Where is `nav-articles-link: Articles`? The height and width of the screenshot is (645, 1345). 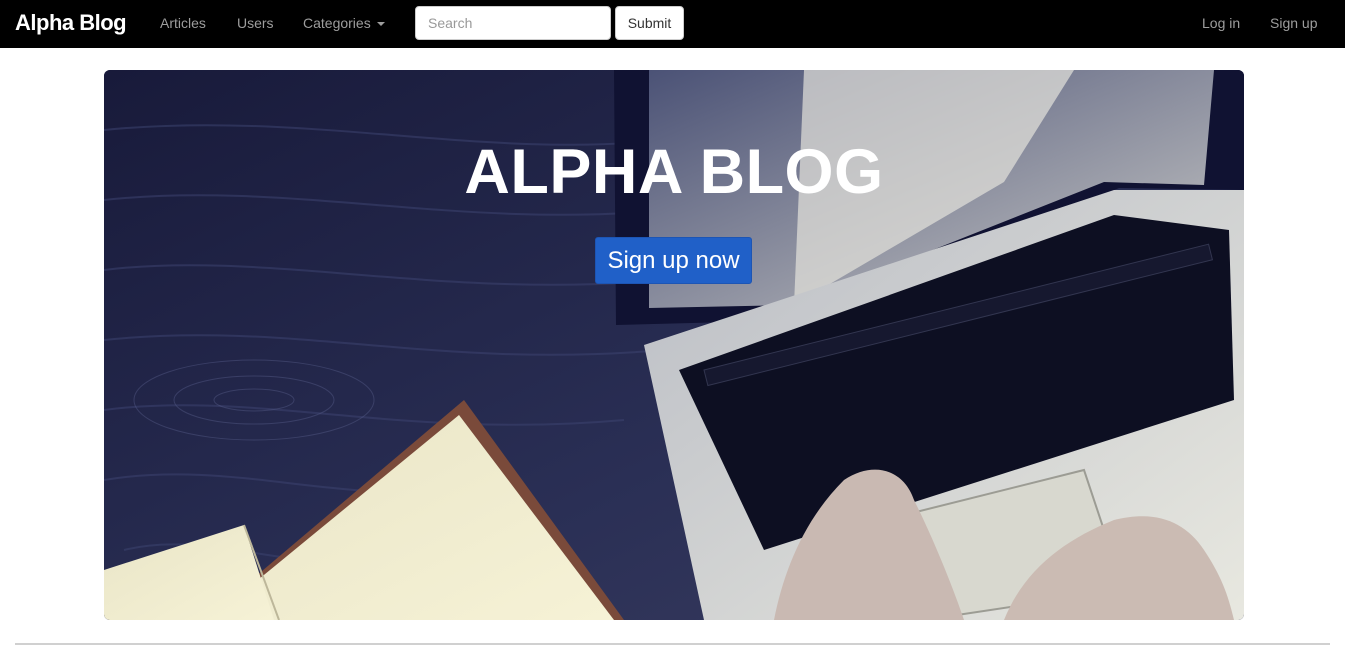 nav-articles-link: Articles is located at coordinates (183, 24).